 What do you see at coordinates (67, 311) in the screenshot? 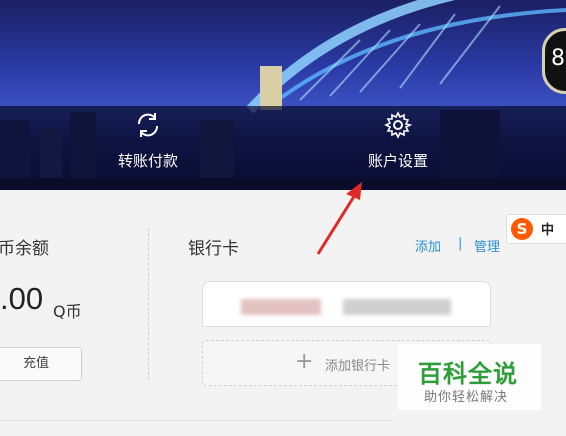
I see `balance-unit: Q币` at bounding box center [67, 311].